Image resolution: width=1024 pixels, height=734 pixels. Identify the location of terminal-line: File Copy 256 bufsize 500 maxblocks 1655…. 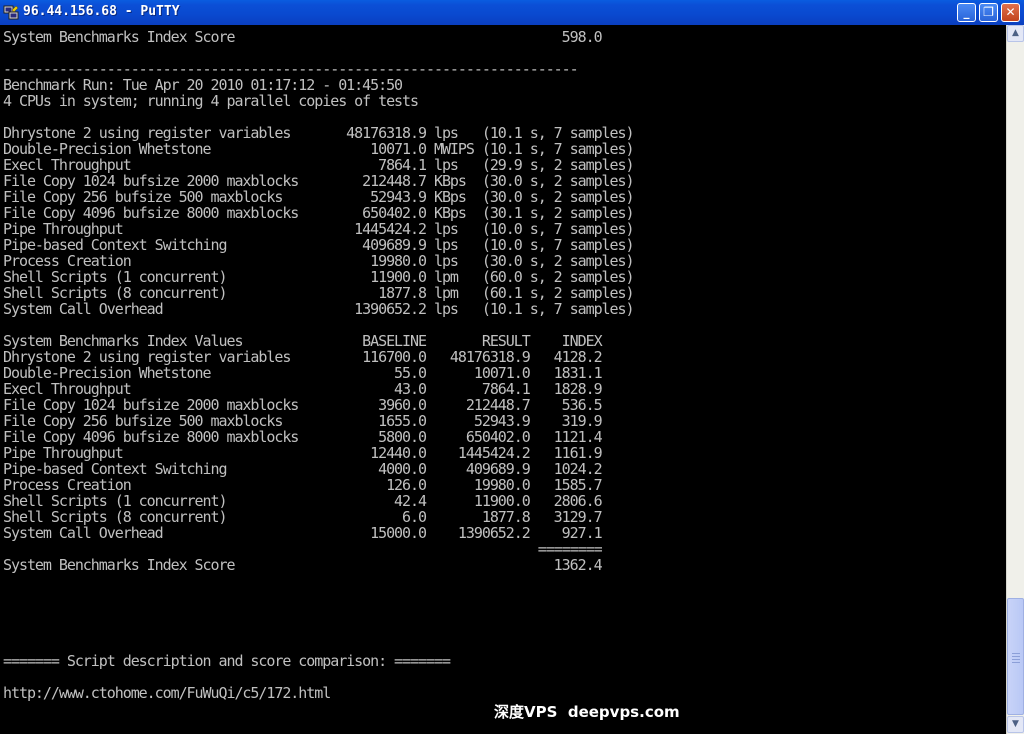
(303, 421).